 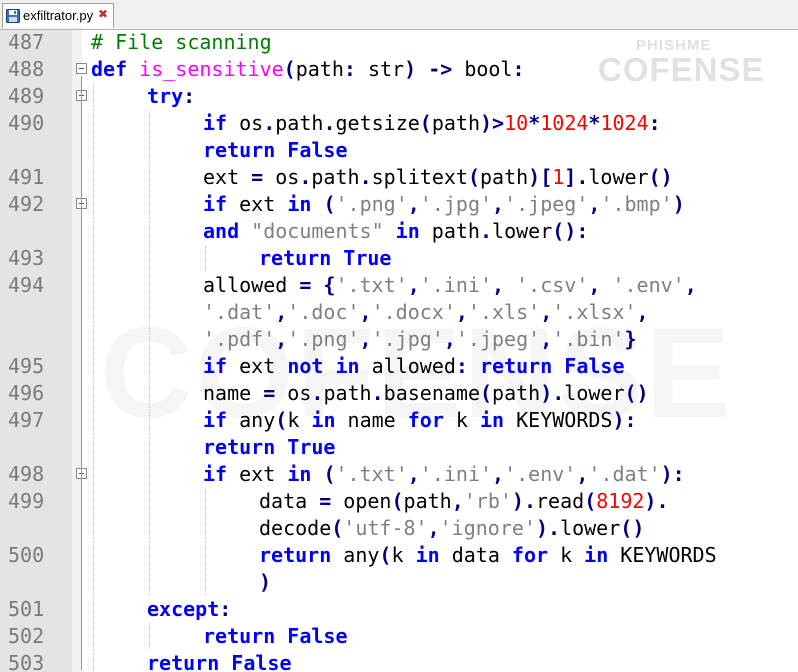 What do you see at coordinates (251, 285) in the screenshot?
I see `code-token: allowed` at bounding box center [251, 285].